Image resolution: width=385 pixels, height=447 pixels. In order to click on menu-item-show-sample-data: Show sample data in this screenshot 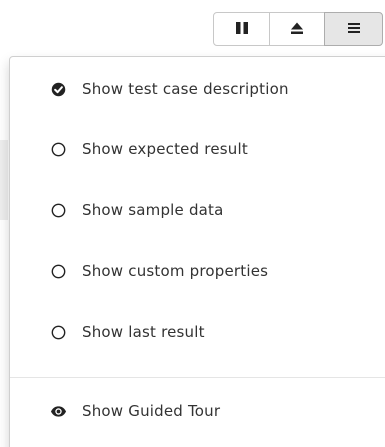, I will do `click(195, 210)`.